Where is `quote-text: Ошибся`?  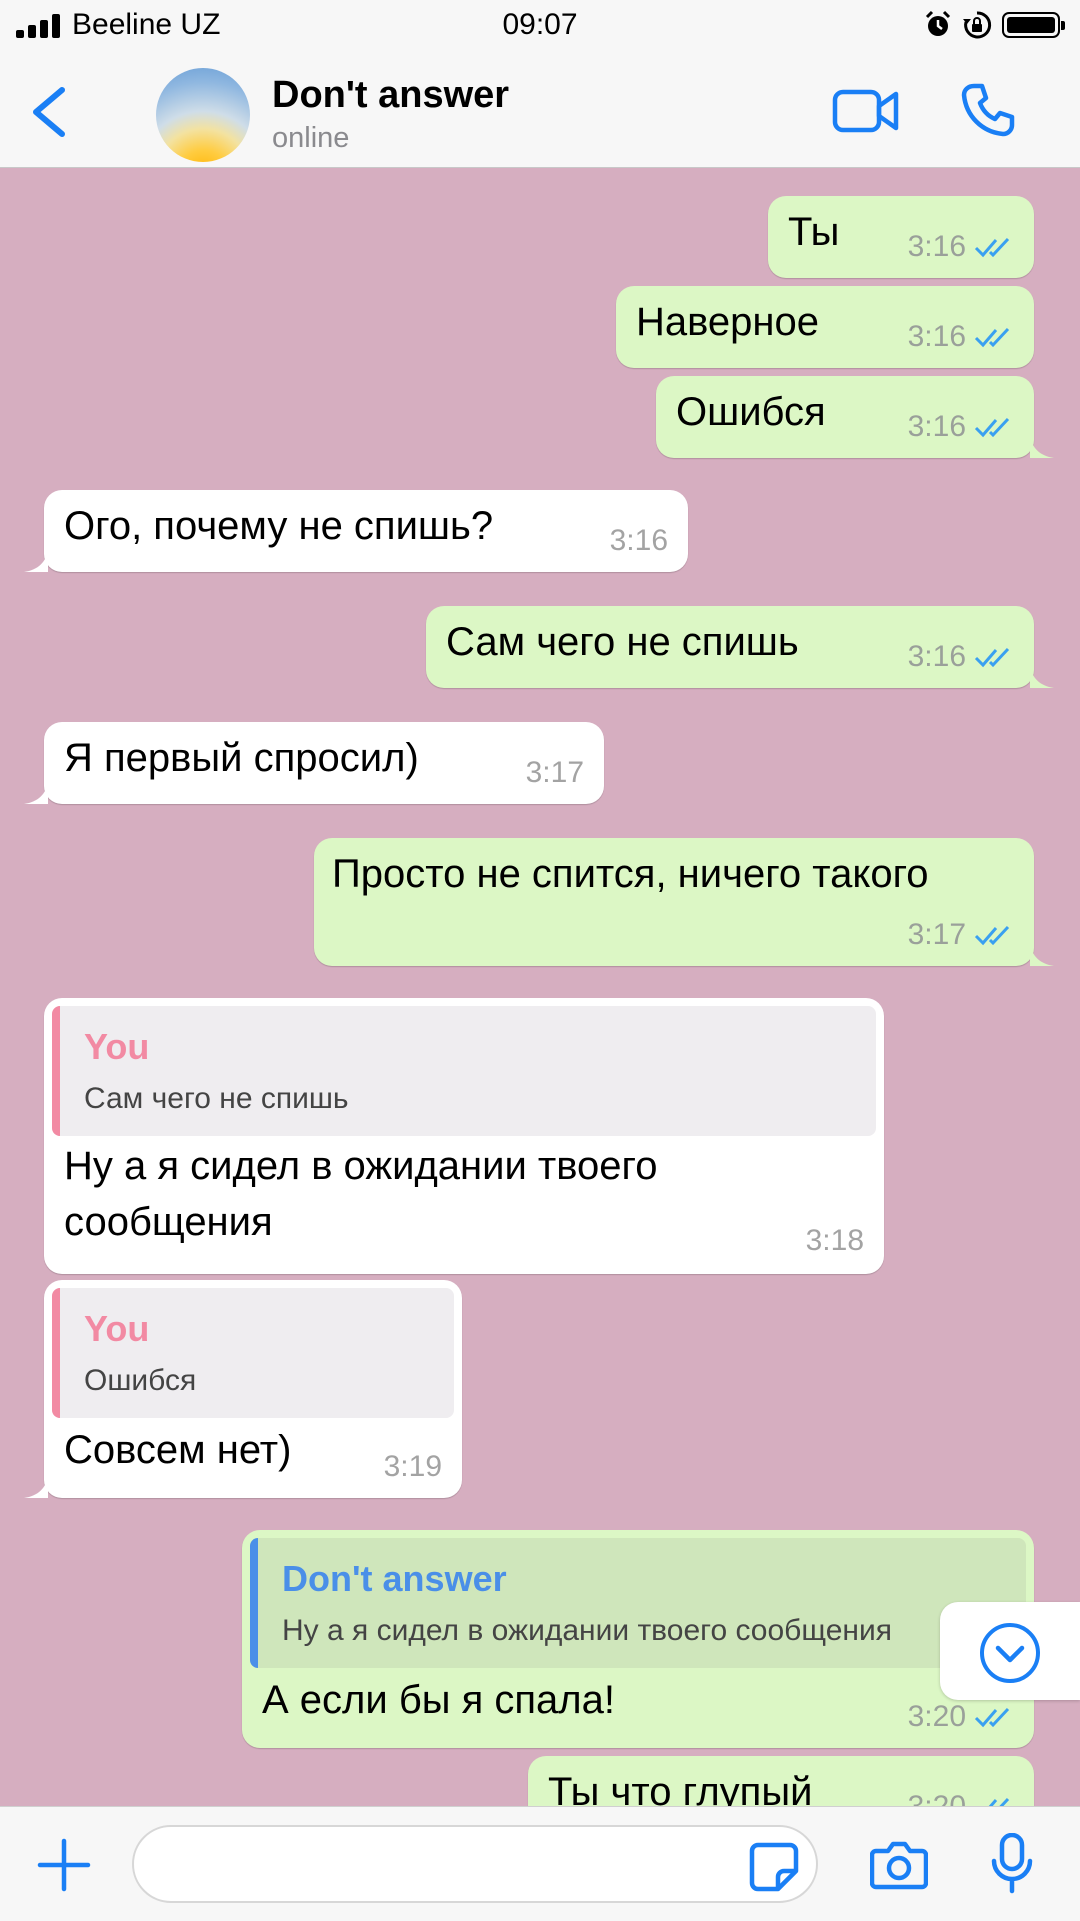 quote-text: Ошибся is located at coordinates (140, 1380).